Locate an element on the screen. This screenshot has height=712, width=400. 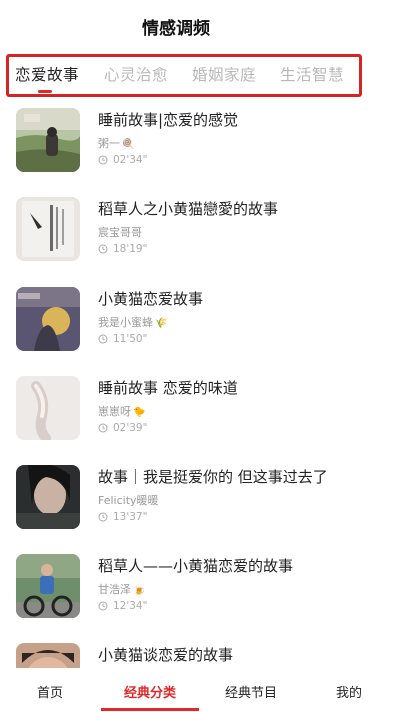
tab-love-stories: 恋爱故事 is located at coordinates (47, 74).